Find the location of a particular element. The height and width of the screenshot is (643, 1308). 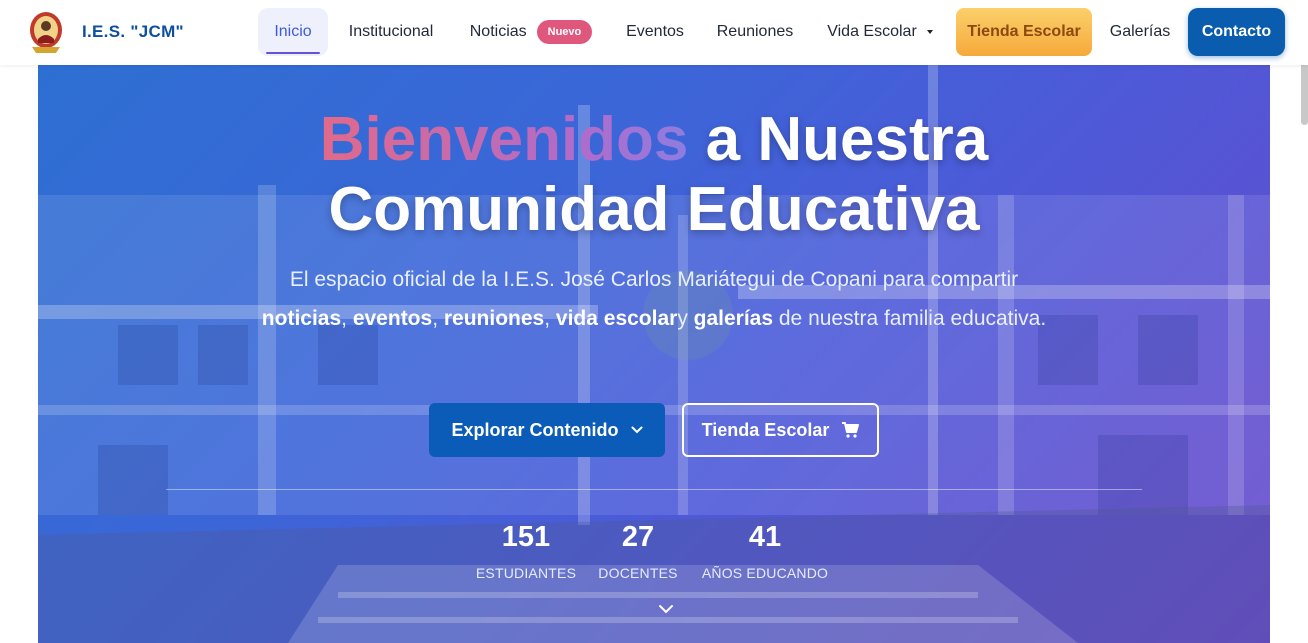

nav-galerias-label: Galerías is located at coordinates (1140, 31).